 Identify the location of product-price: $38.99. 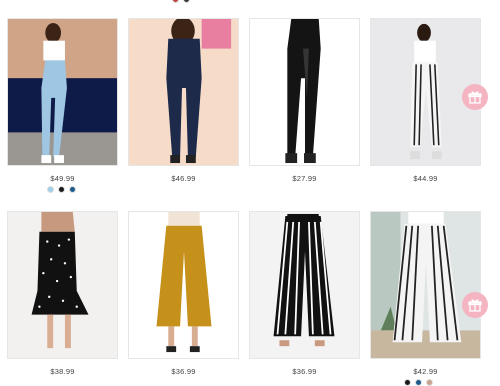
(62, 371).